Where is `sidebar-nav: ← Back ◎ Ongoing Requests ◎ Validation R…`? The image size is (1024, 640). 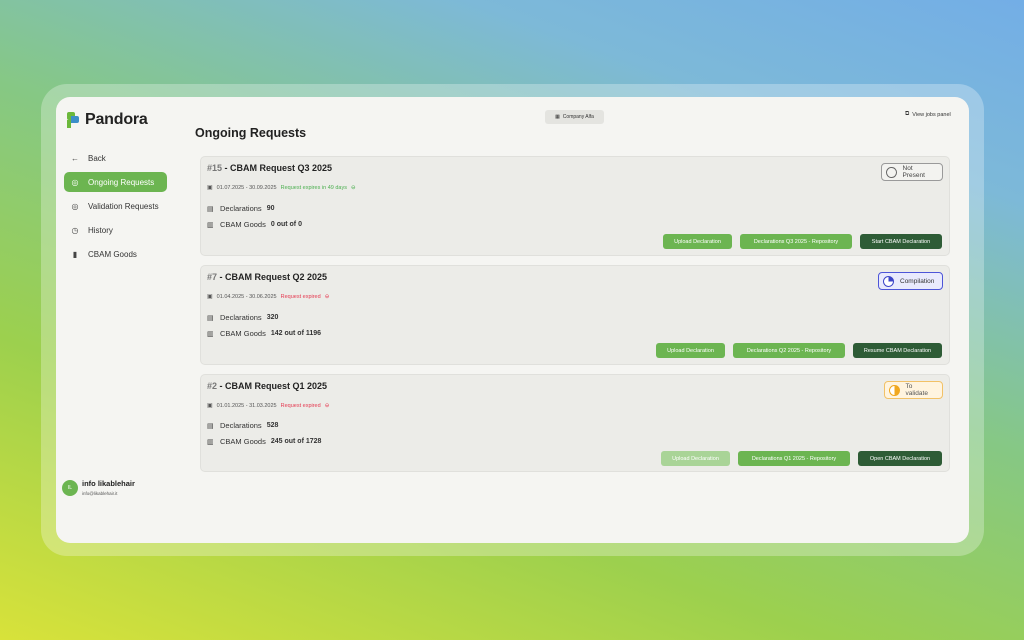
sidebar-nav: ← Back ◎ Ongoing Requests ◎ Validation R… is located at coordinates (115, 208).